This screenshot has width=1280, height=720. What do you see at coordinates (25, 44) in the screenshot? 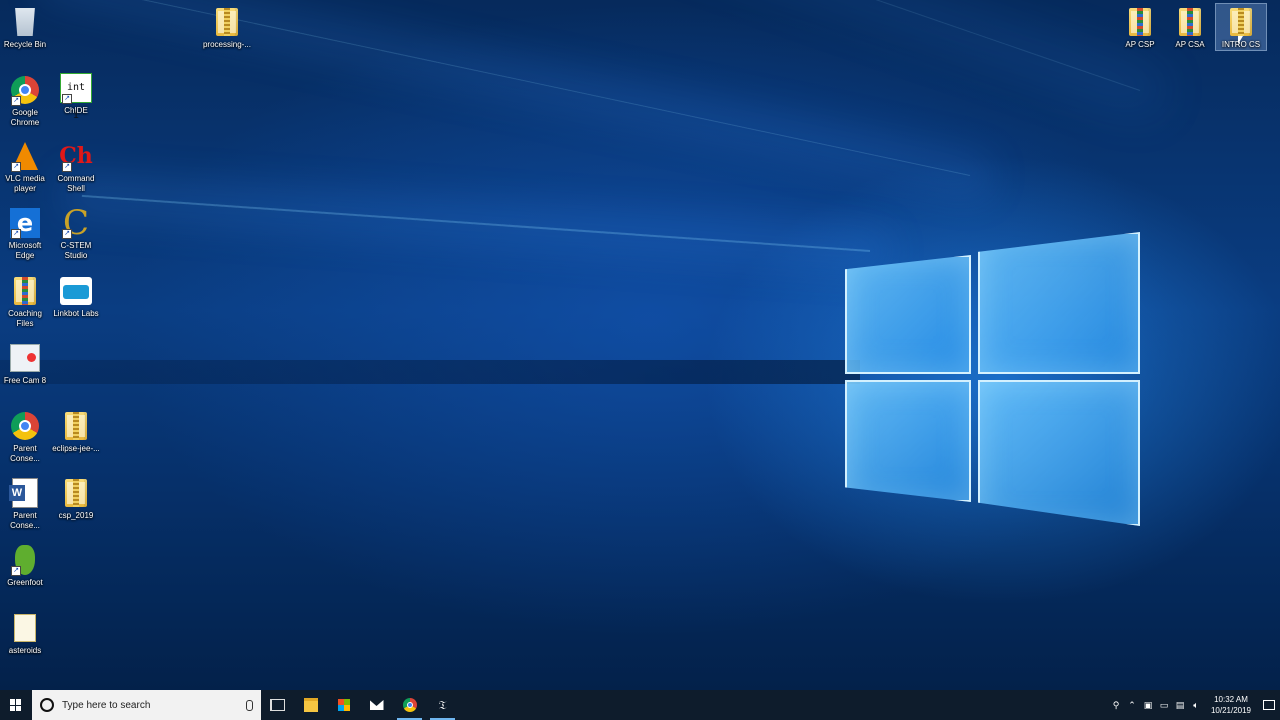
I see `icon-label: Recycle Bin` at bounding box center [25, 44].